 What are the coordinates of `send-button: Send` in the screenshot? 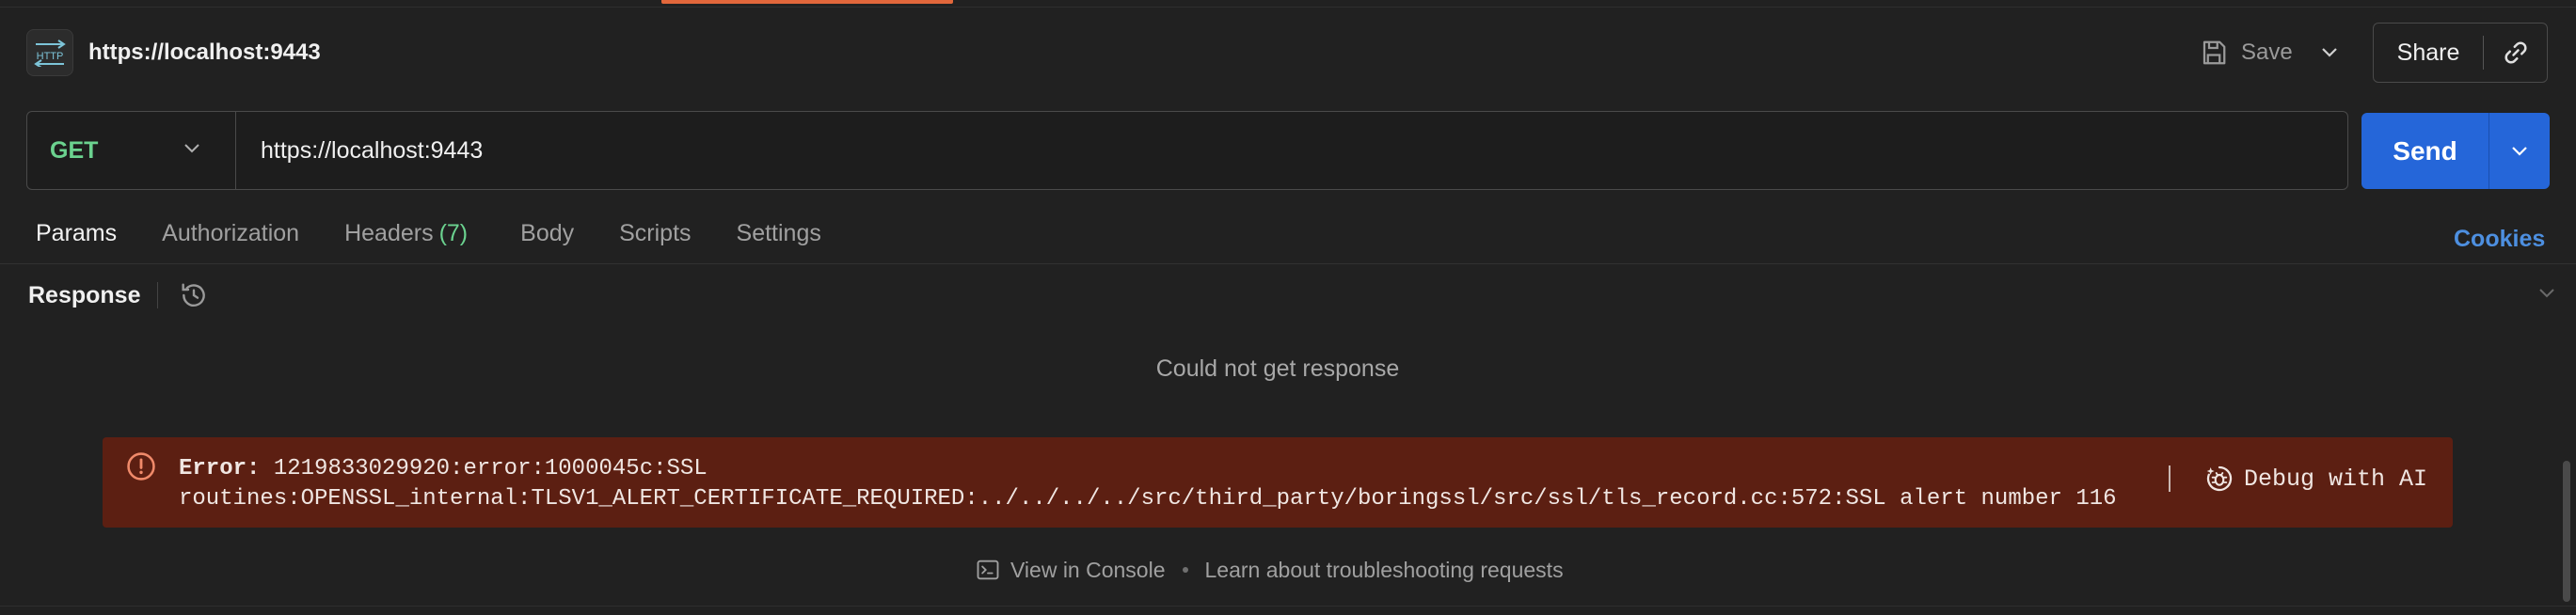 It's located at (2456, 151).